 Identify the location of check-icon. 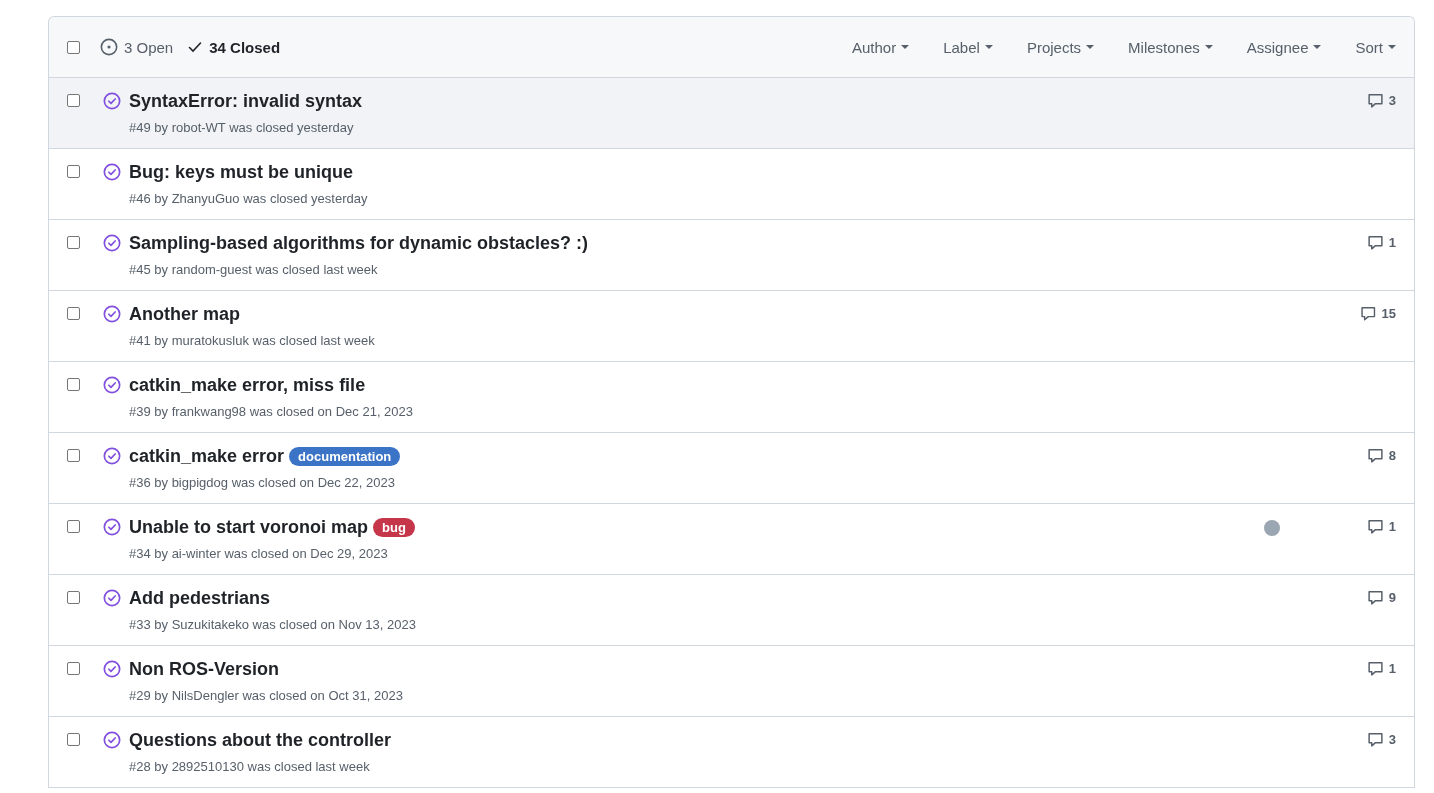
(195, 47).